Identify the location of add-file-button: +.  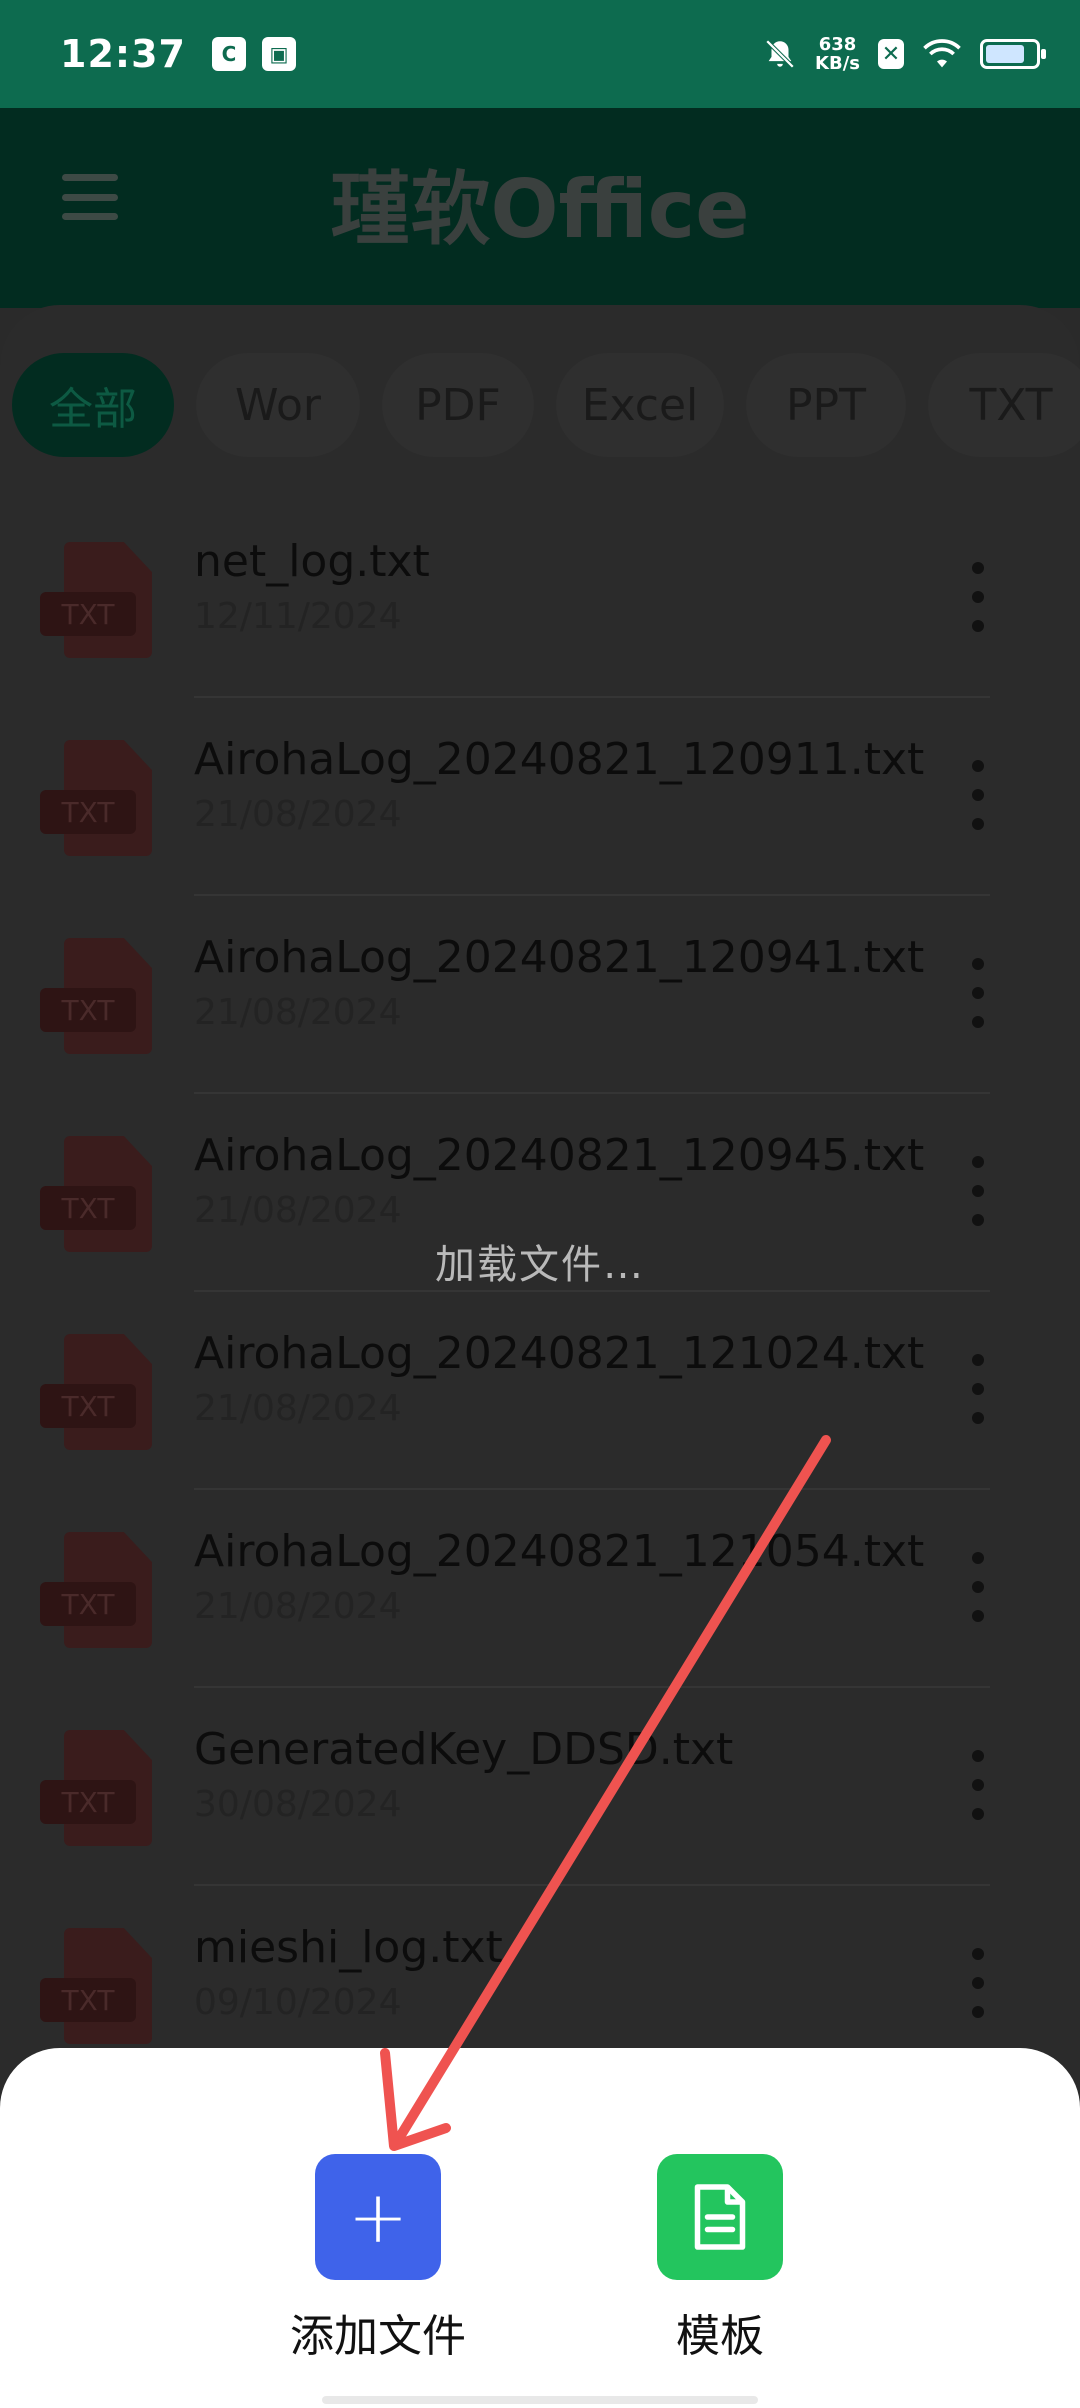
(378, 2217).